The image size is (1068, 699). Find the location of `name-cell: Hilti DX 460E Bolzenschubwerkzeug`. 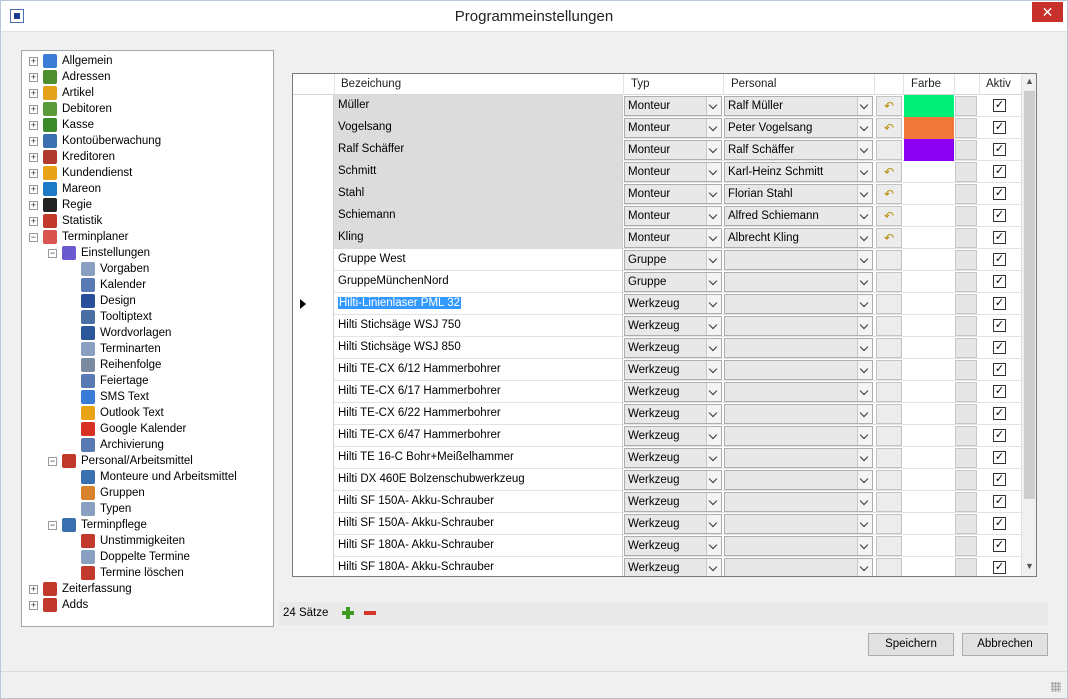

name-cell: Hilti DX 460E Bolzenschubwerkzeug is located at coordinates (478, 480).